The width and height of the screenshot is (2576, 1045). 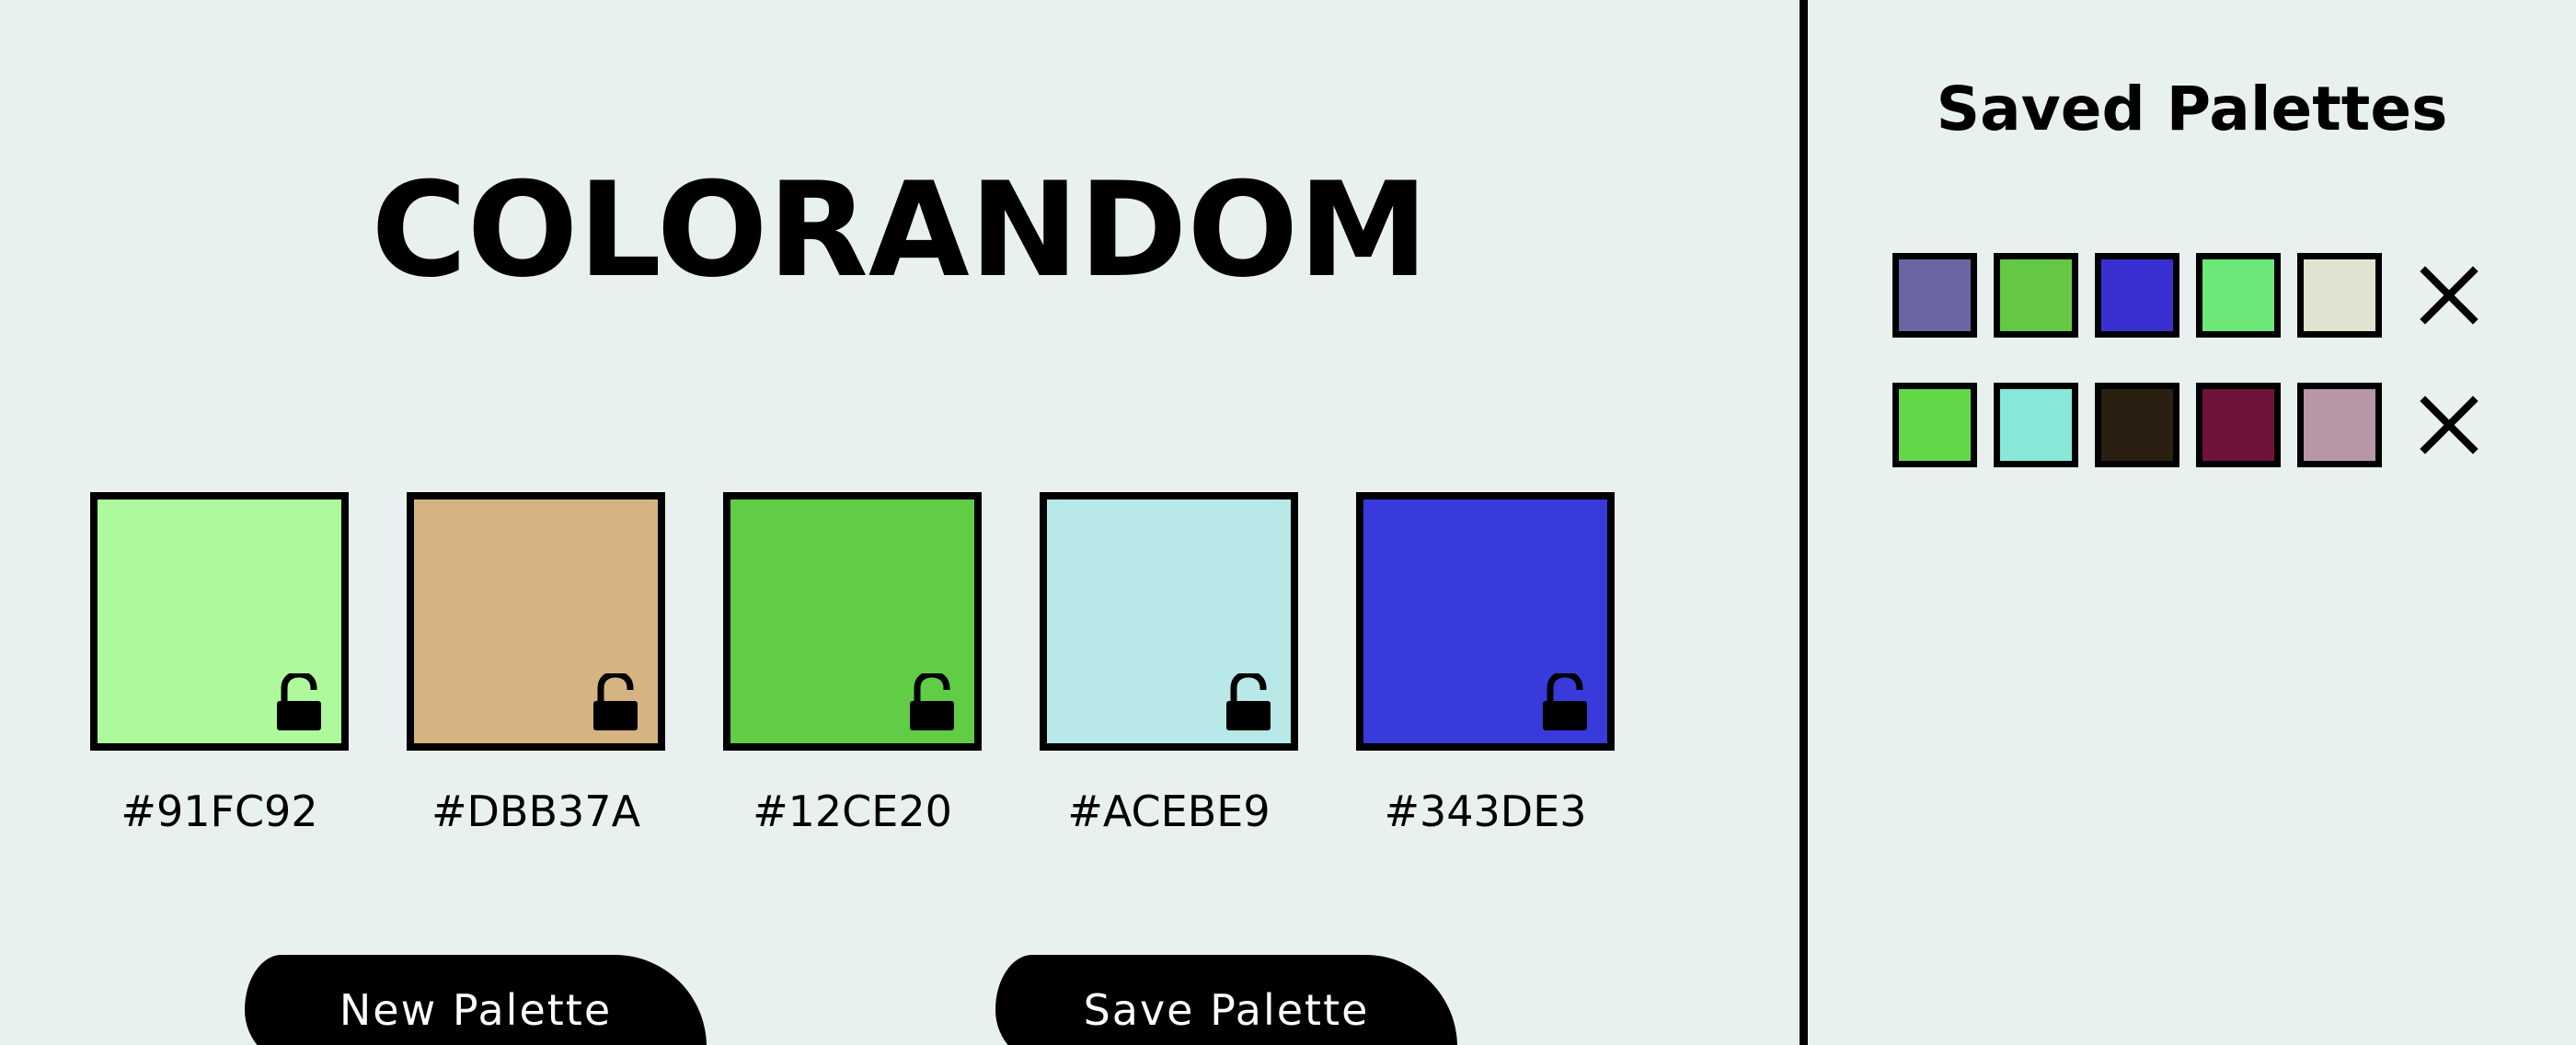 I want to click on hex-code: #ACEBE9, so click(x=1169, y=811).